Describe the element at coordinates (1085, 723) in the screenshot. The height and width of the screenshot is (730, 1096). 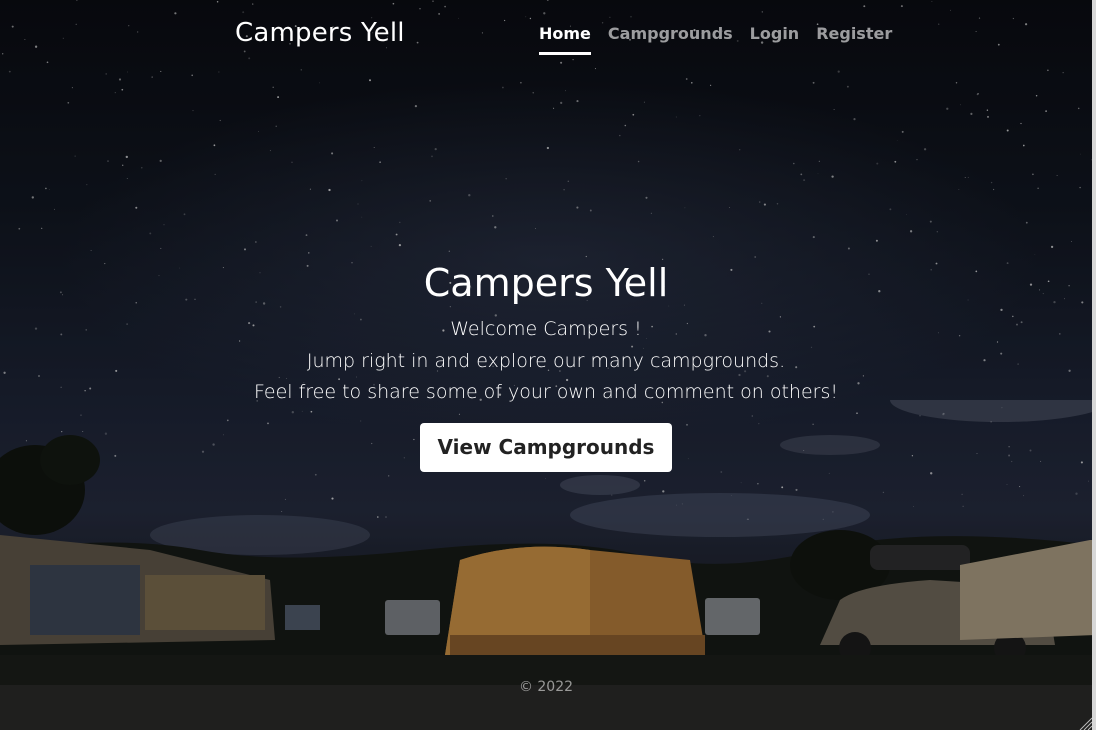
I see `resize-grip-icon` at that location.